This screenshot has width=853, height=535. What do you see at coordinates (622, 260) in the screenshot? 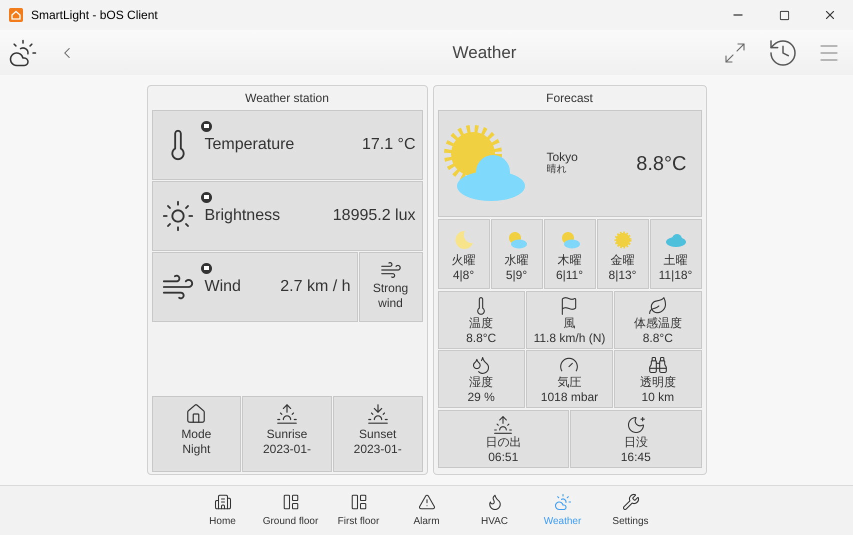
I see `day-name: 金曜` at bounding box center [622, 260].